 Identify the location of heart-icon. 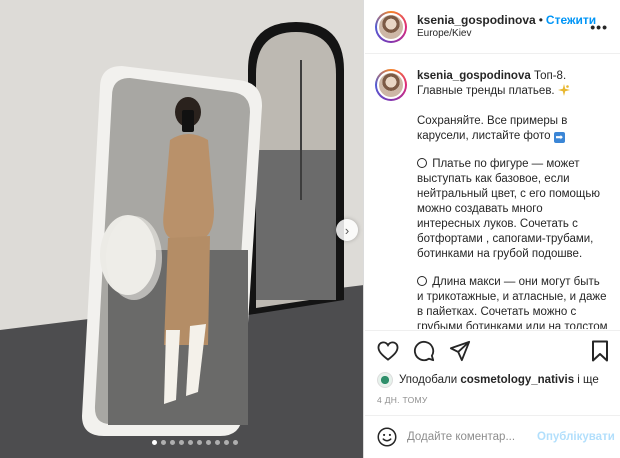
(388, 351).